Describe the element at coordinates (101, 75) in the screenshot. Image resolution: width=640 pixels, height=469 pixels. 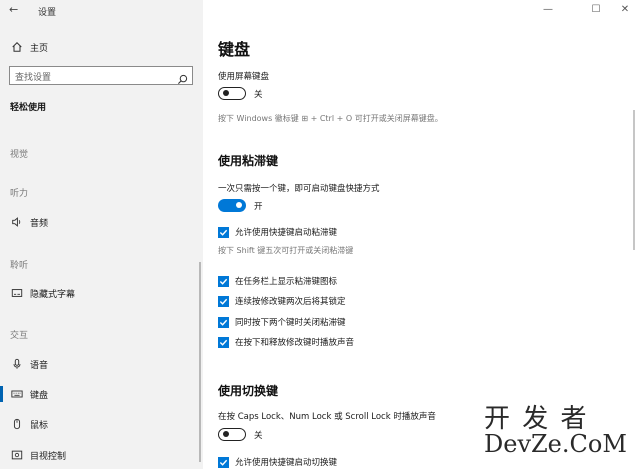
I see `search-input: 查找设置` at that location.